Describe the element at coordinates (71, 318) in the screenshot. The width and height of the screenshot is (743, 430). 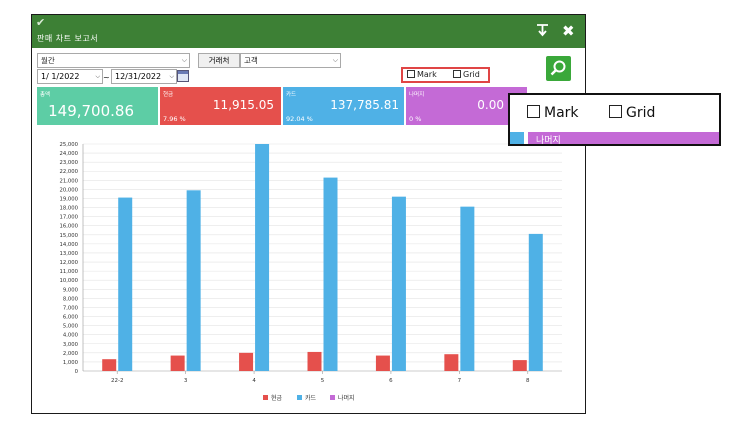
I see `y-tick-label: 6,000` at that location.